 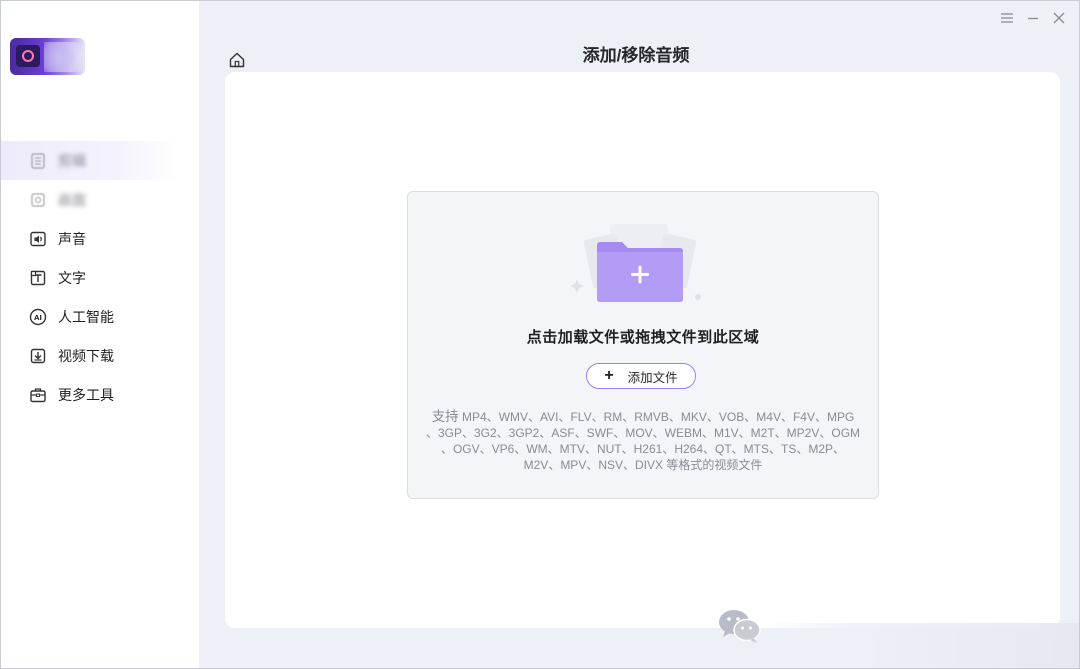 What do you see at coordinates (38, 161) in the screenshot?
I see `trim-icon` at bounding box center [38, 161].